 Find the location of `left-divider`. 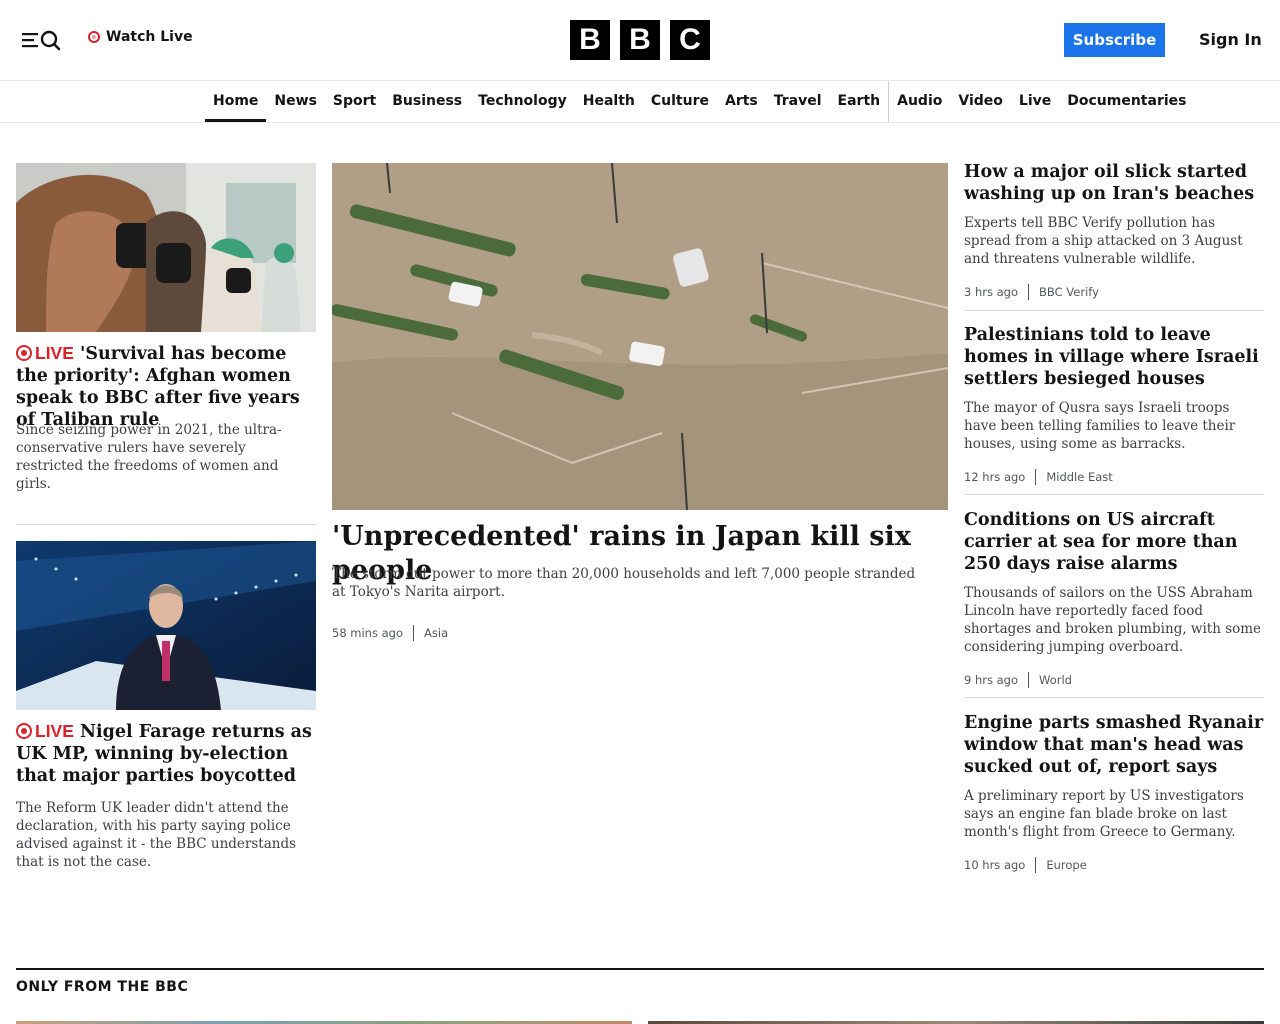

left-divider is located at coordinates (166, 524).